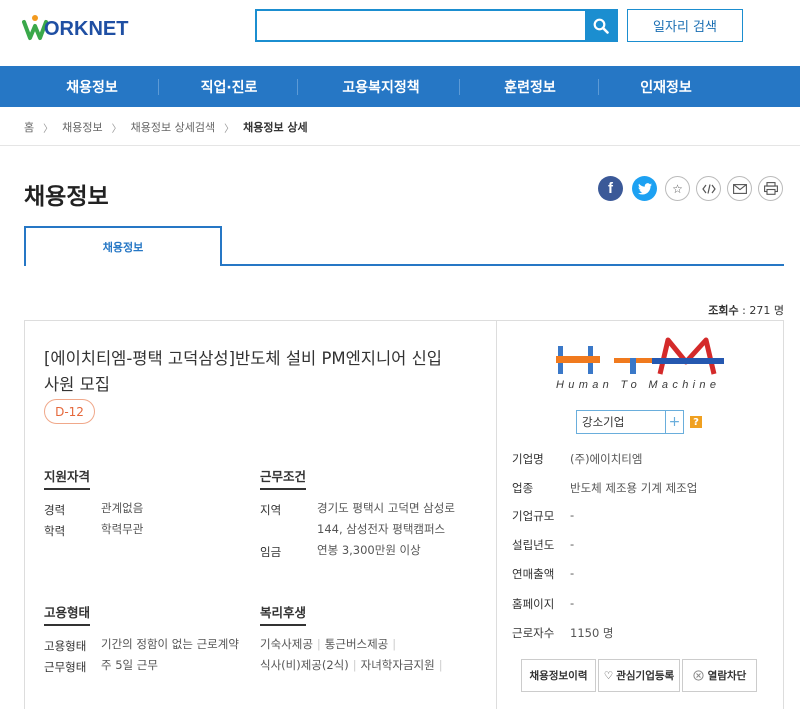 This screenshot has height=709, width=800. I want to click on dday-badge: D-12, so click(69, 411).